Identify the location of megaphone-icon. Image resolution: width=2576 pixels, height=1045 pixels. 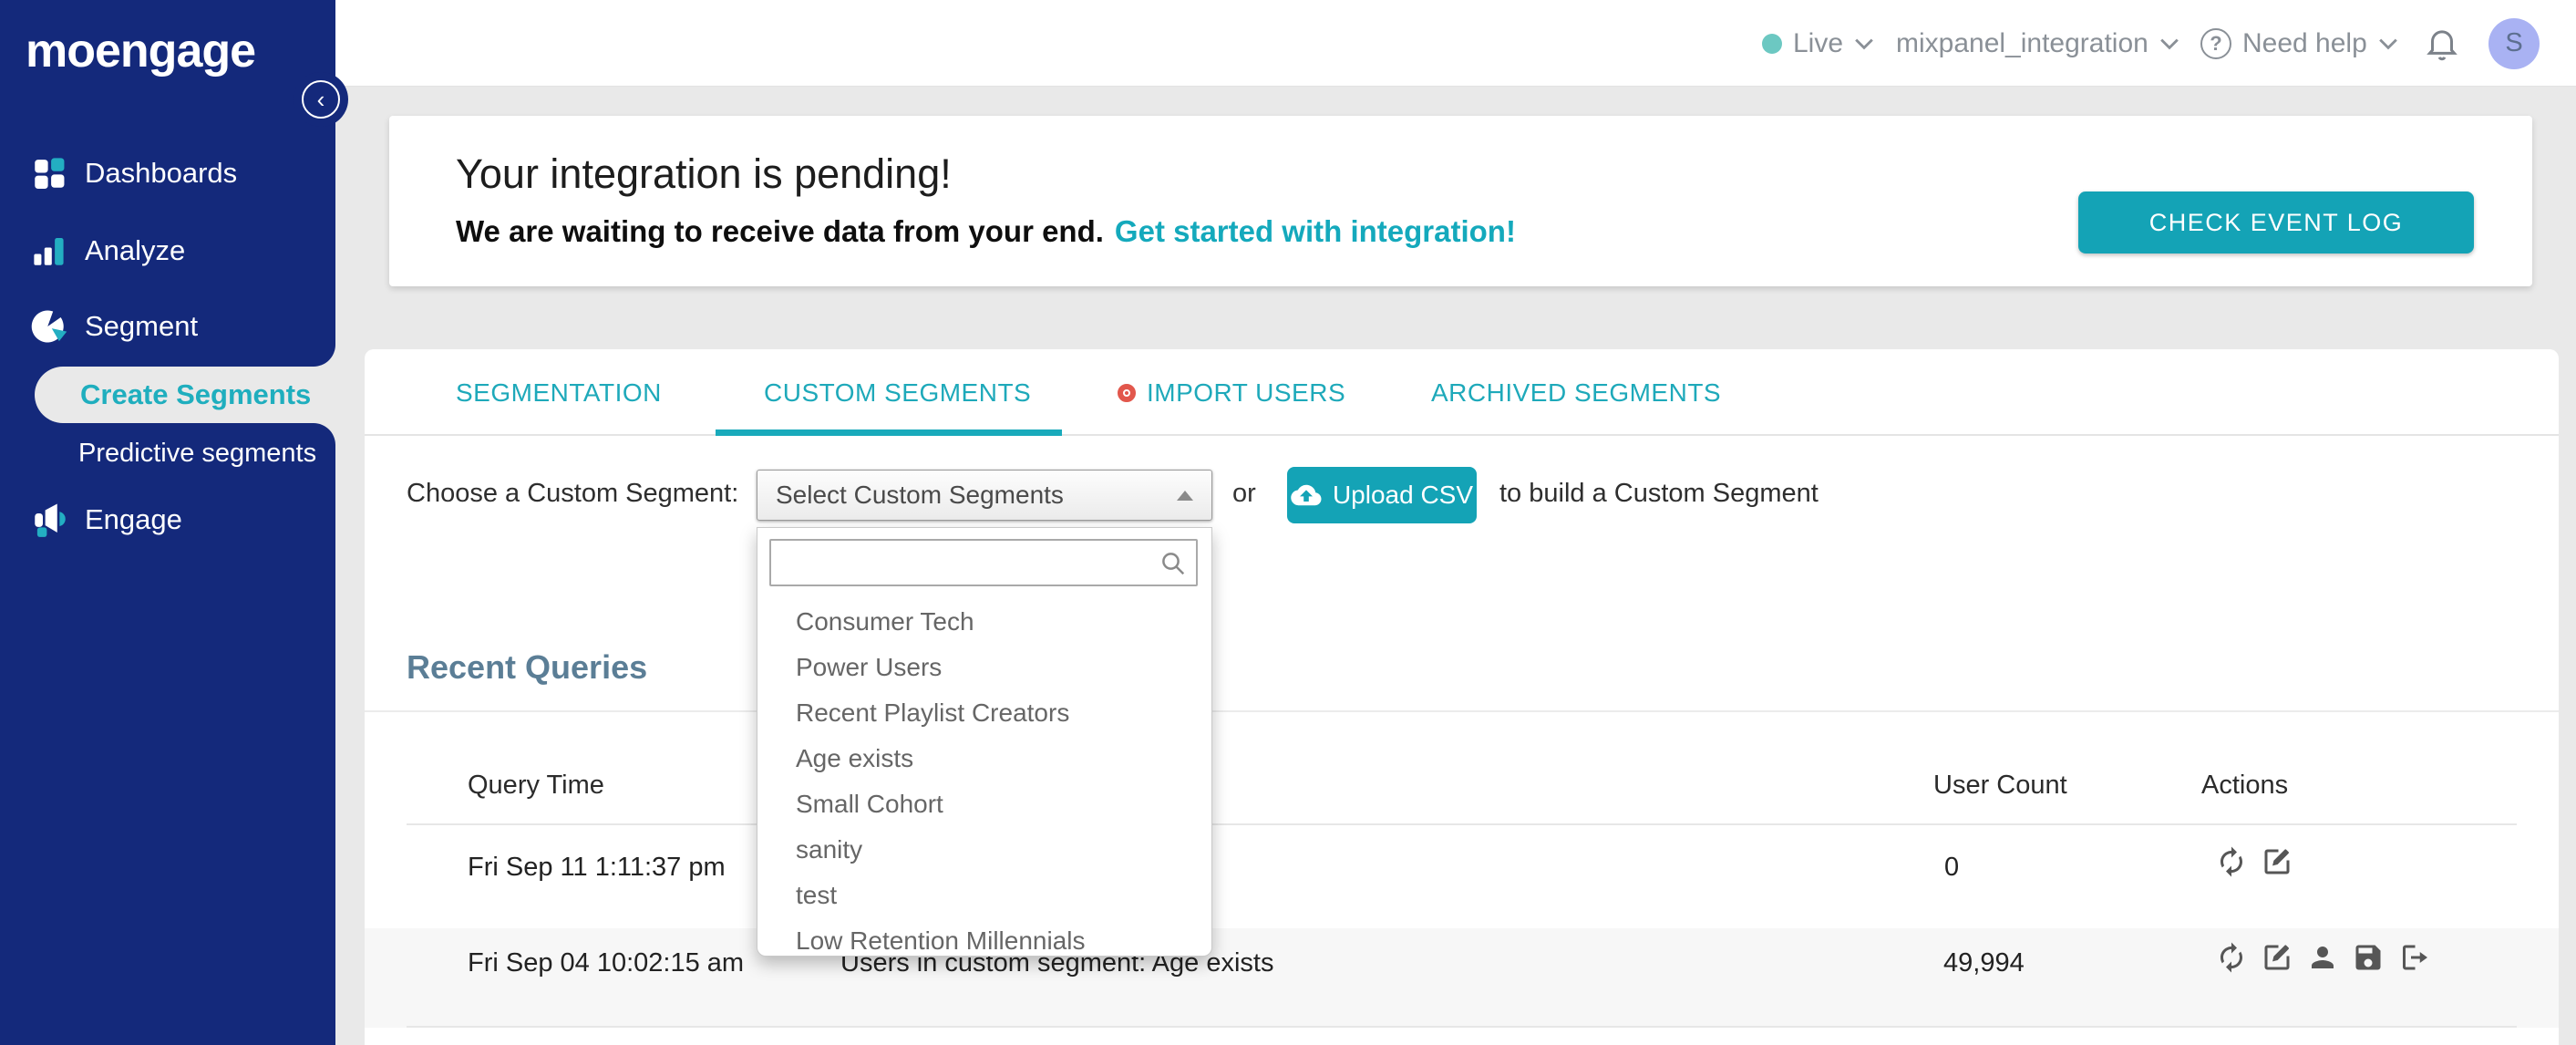
(50, 520).